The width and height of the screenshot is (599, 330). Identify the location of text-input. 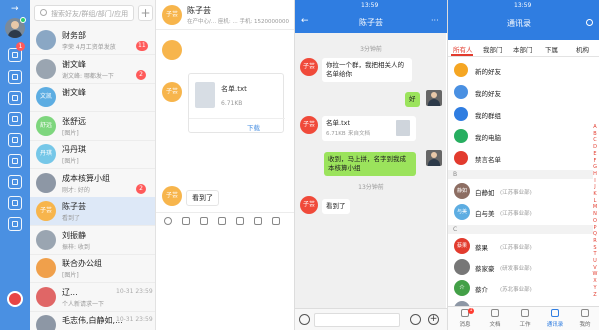
(357, 320).